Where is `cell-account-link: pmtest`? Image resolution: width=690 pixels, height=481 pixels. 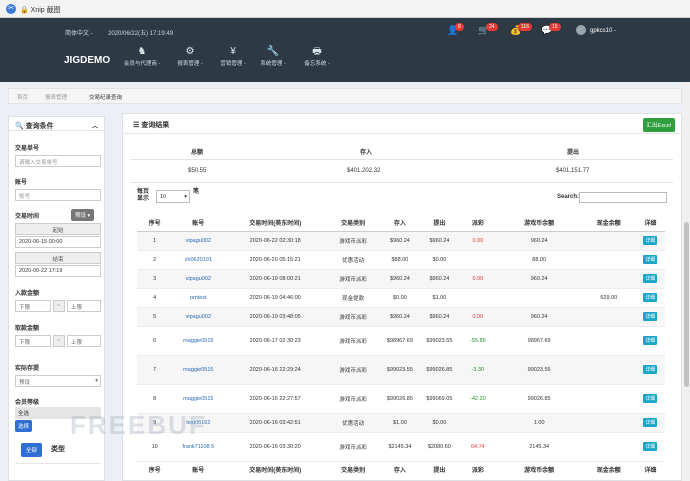 cell-account-link: pmtest is located at coordinates (198, 298).